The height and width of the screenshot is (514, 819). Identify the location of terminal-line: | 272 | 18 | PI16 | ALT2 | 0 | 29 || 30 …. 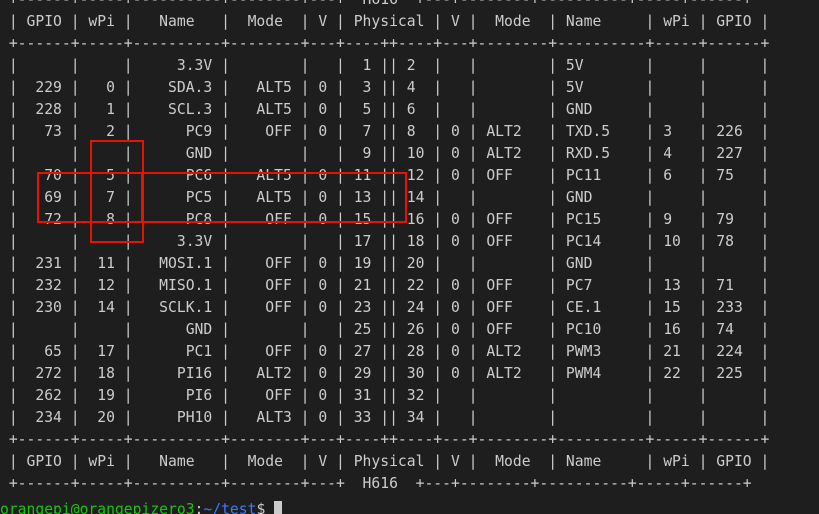
(385, 373).